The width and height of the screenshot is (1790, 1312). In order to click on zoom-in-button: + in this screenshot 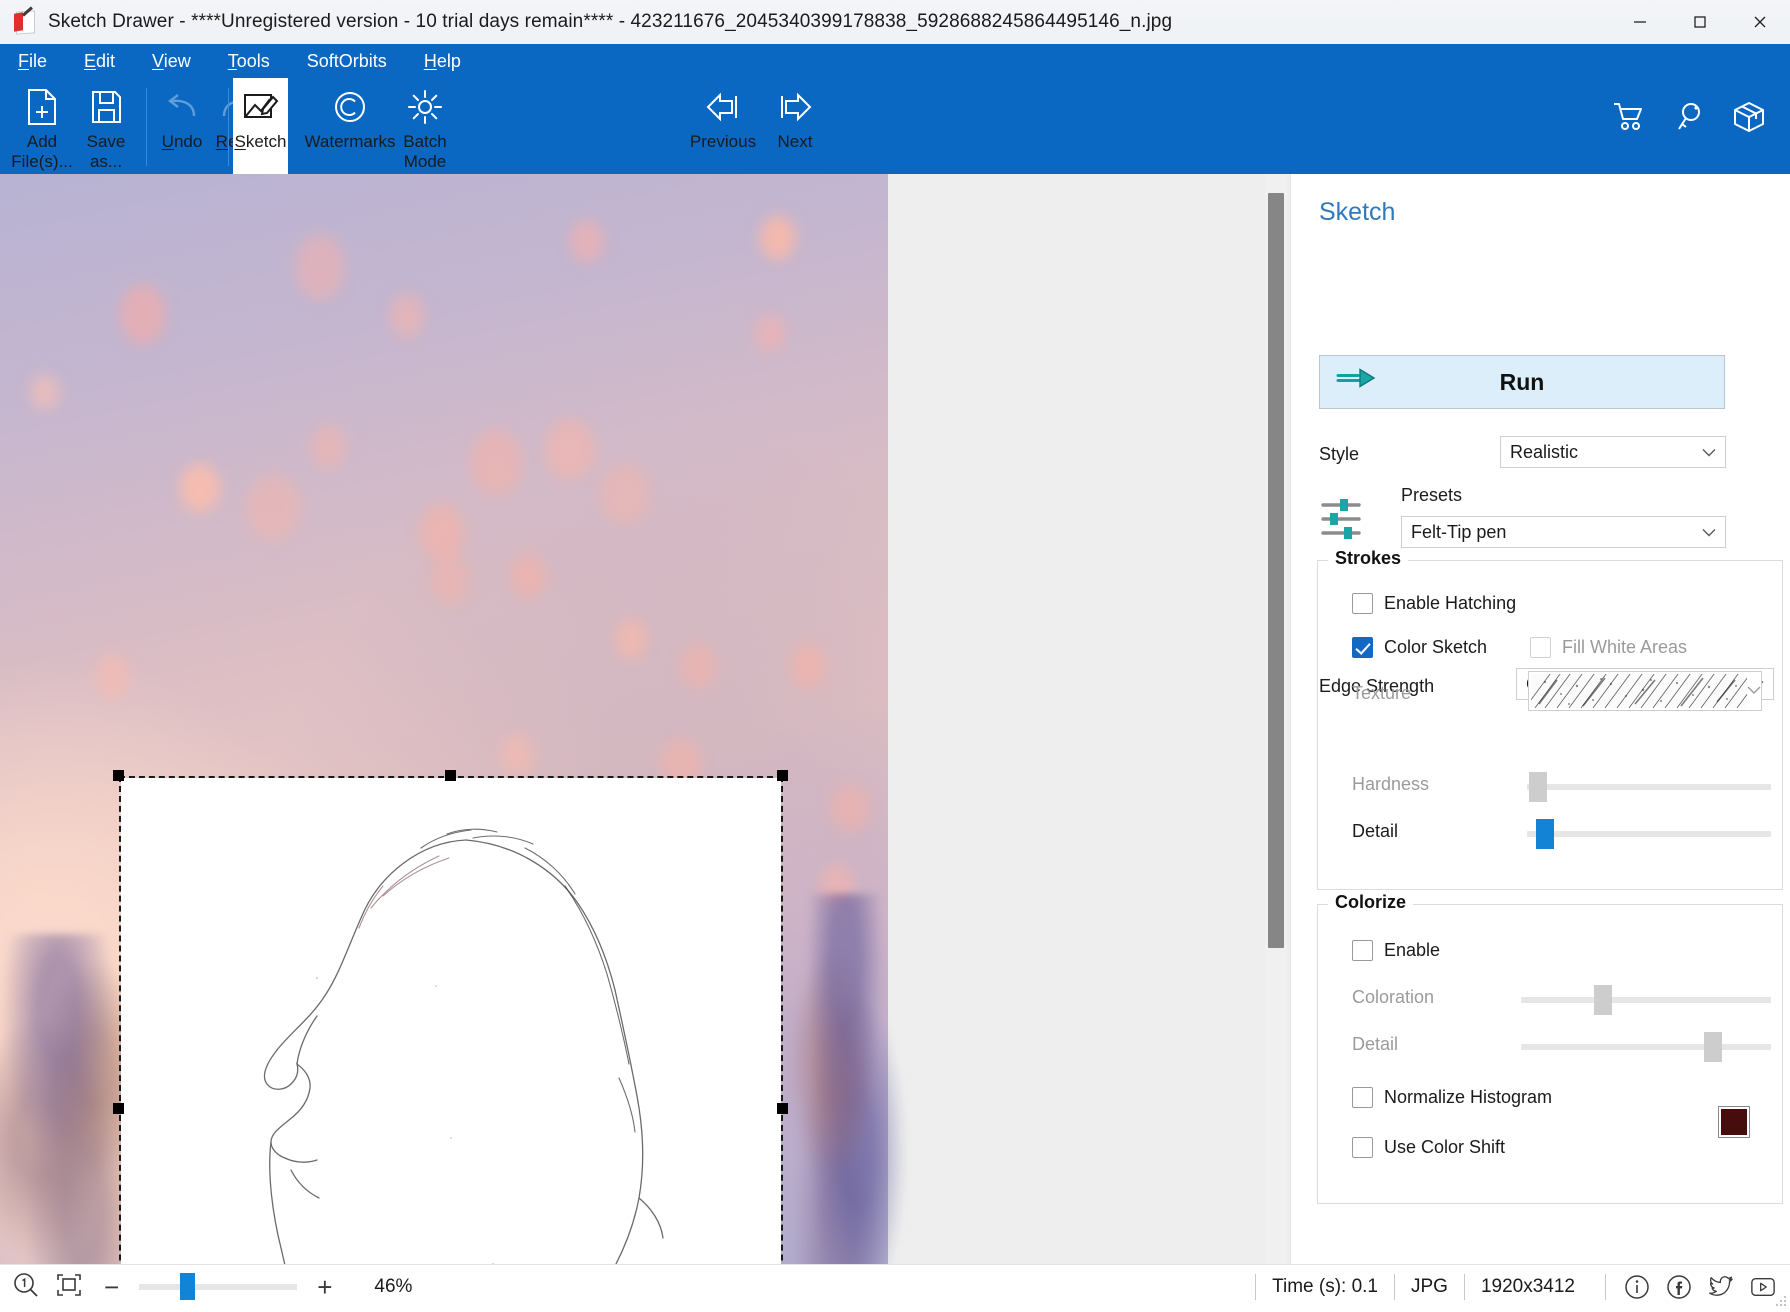, I will do `click(324, 1287)`.